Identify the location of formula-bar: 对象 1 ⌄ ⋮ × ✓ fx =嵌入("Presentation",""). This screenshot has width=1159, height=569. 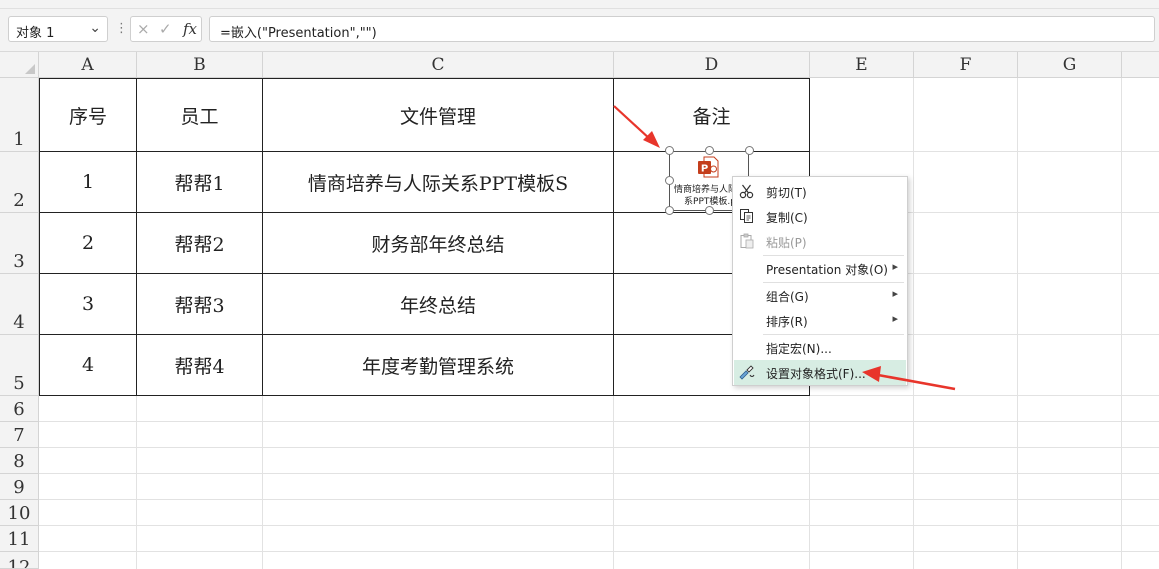
(579, 30).